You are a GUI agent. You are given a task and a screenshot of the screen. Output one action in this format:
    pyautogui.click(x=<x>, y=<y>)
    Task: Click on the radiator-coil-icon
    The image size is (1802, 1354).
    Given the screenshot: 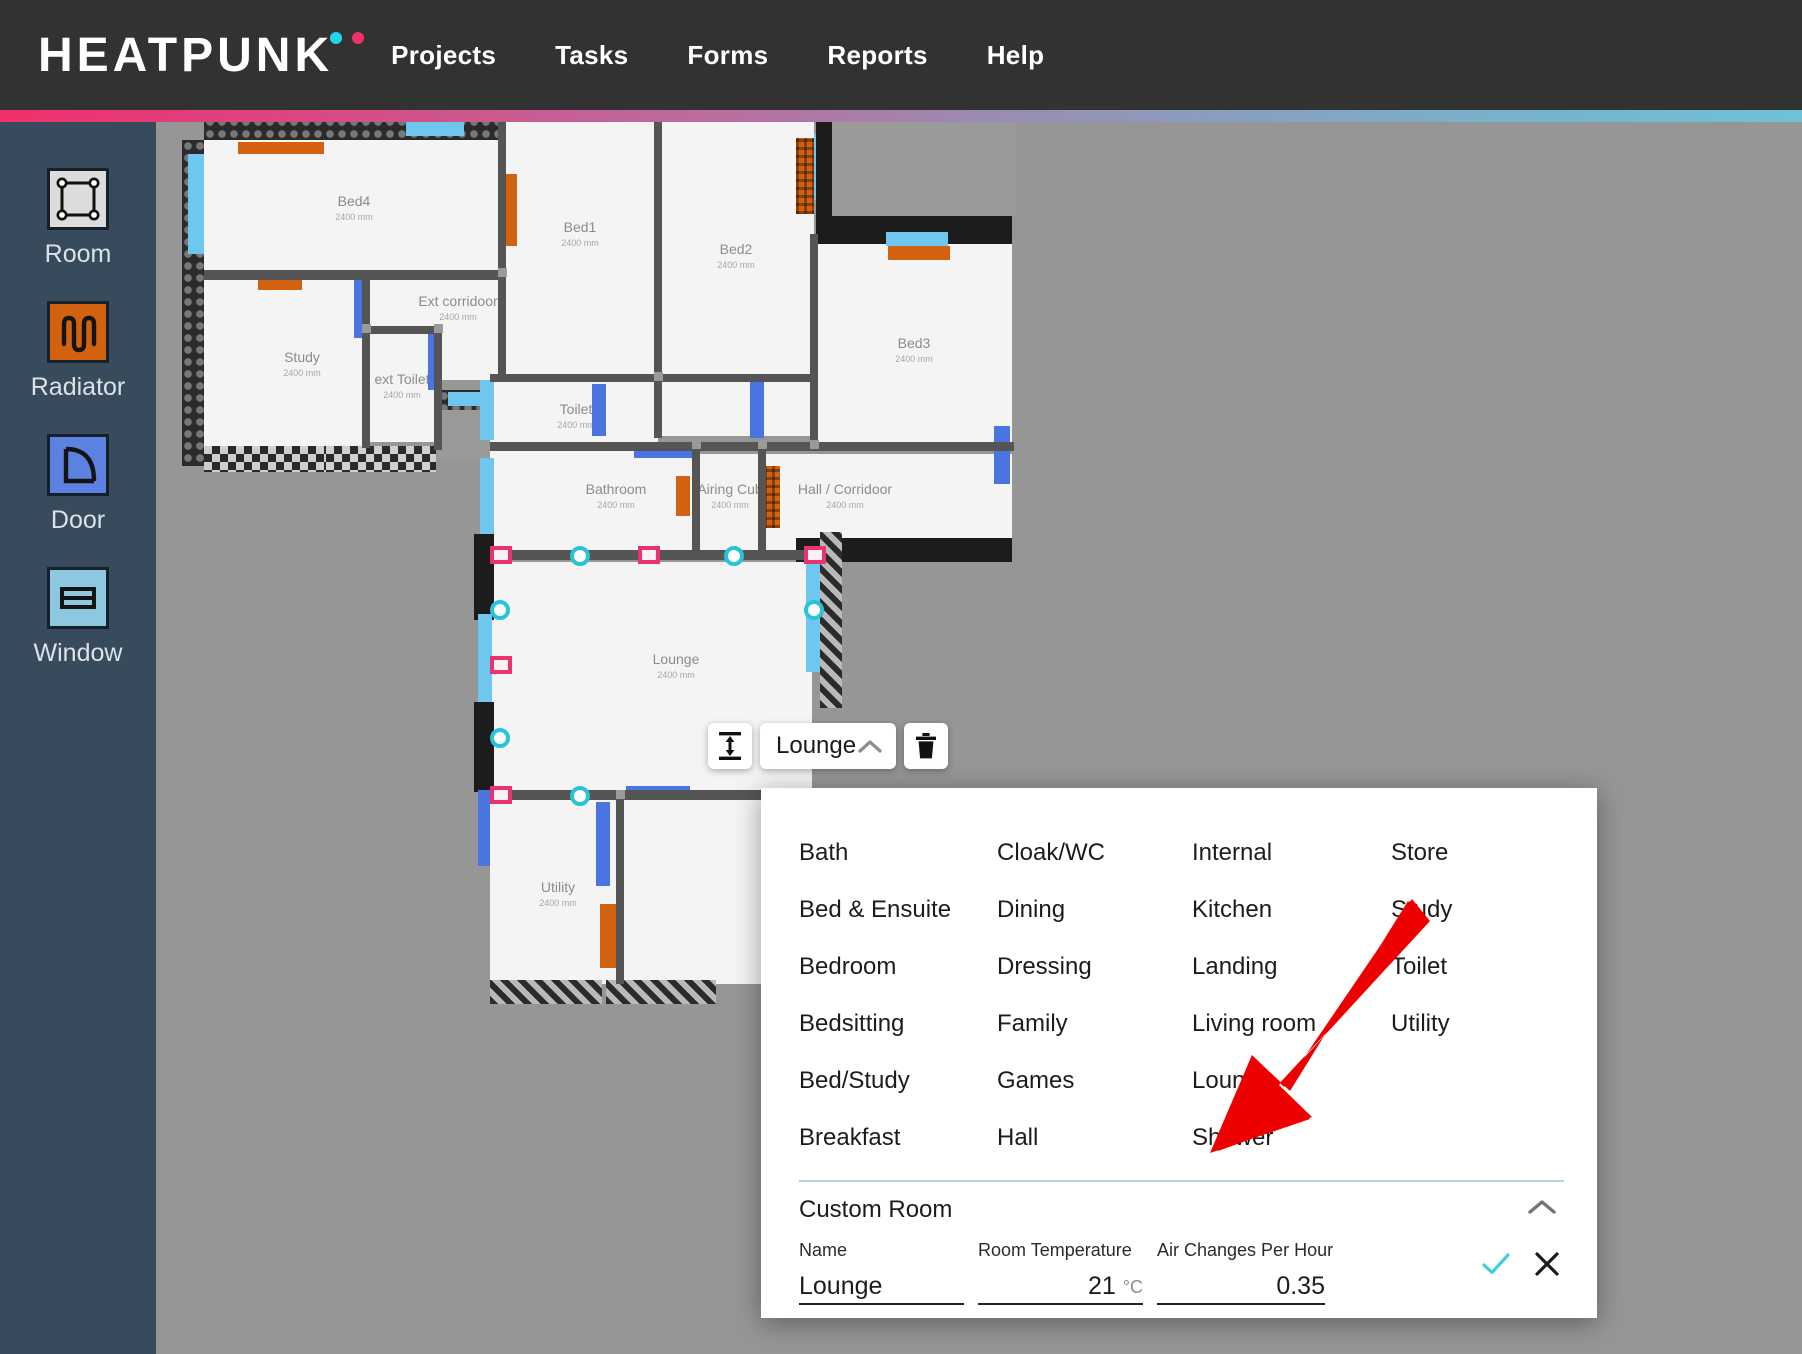 What is the action you would take?
    pyautogui.click(x=78, y=332)
    